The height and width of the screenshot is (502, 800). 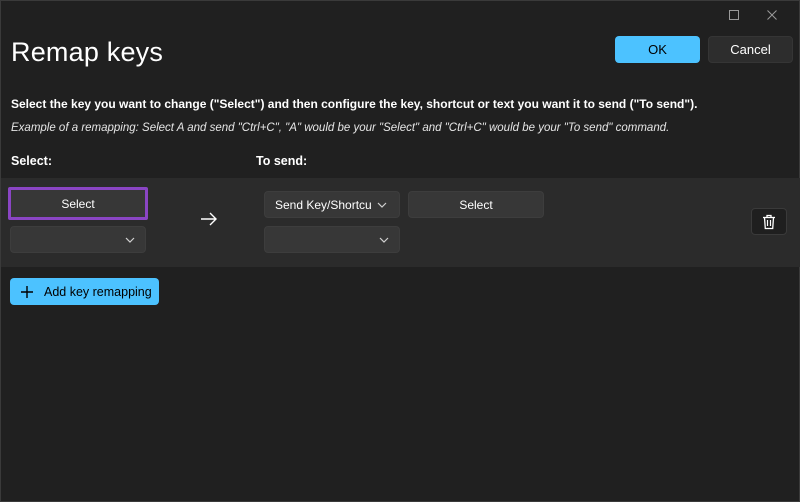 What do you see at coordinates (282, 161) in the screenshot?
I see `to-send-column-header: To send:` at bounding box center [282, 161].